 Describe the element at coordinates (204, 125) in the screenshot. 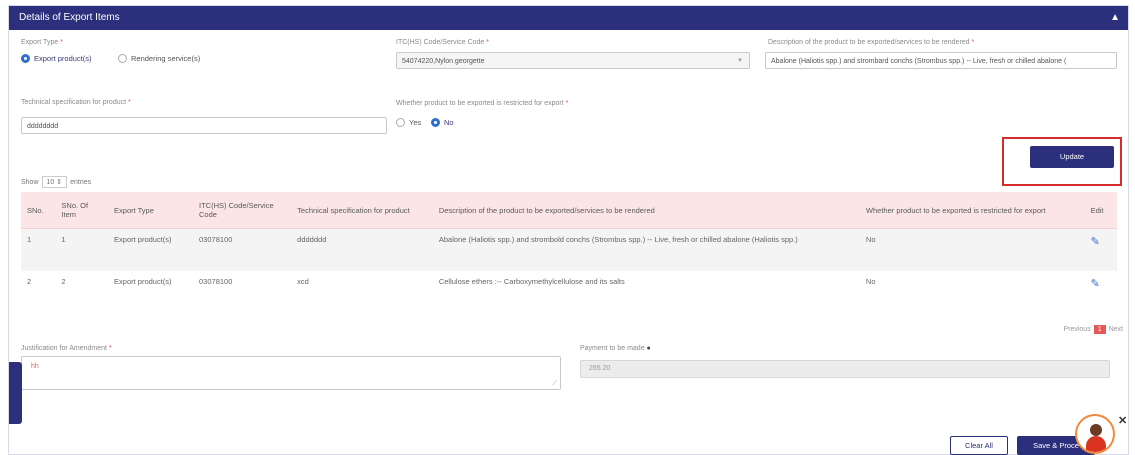

I see `tech-spec-input: dddddddd` at that location.